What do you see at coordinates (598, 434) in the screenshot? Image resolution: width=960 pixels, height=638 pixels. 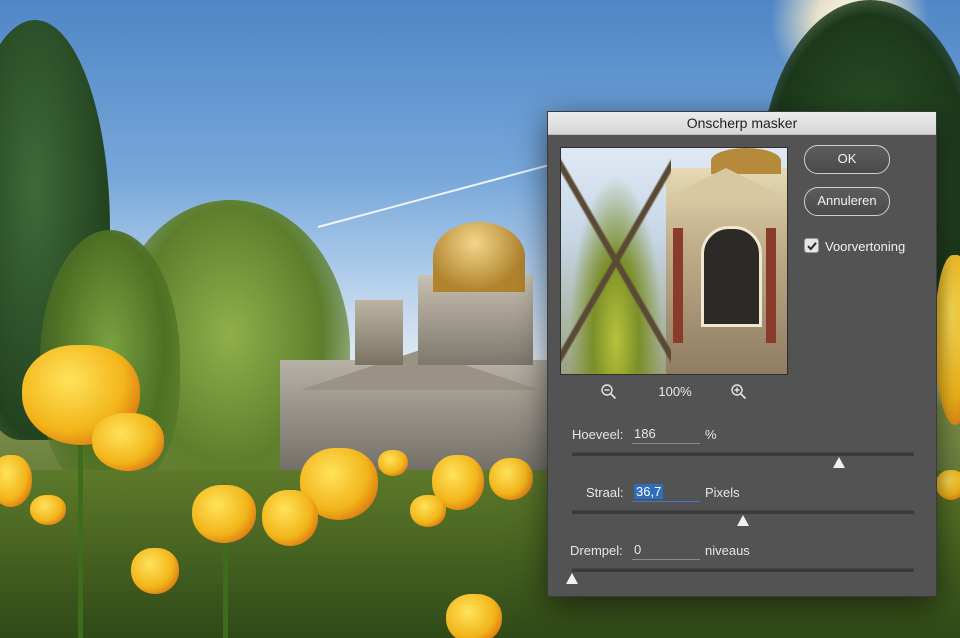 I see `amount-label: Hoeveel:` at bounding box center [598, 434].